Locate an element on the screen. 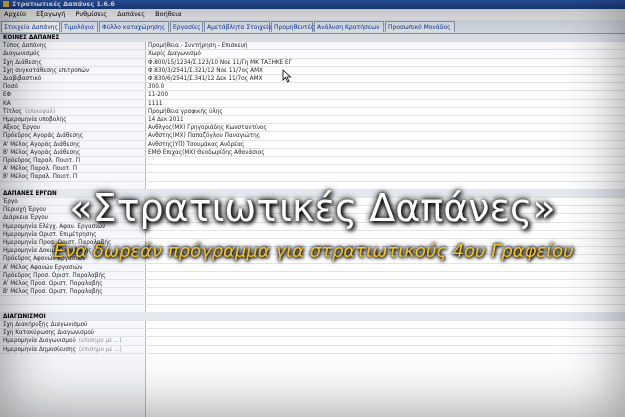 The height and width of the screenshot is (417, 625). property-label: Αξκος Έργου is located at coordinates (73, 128).